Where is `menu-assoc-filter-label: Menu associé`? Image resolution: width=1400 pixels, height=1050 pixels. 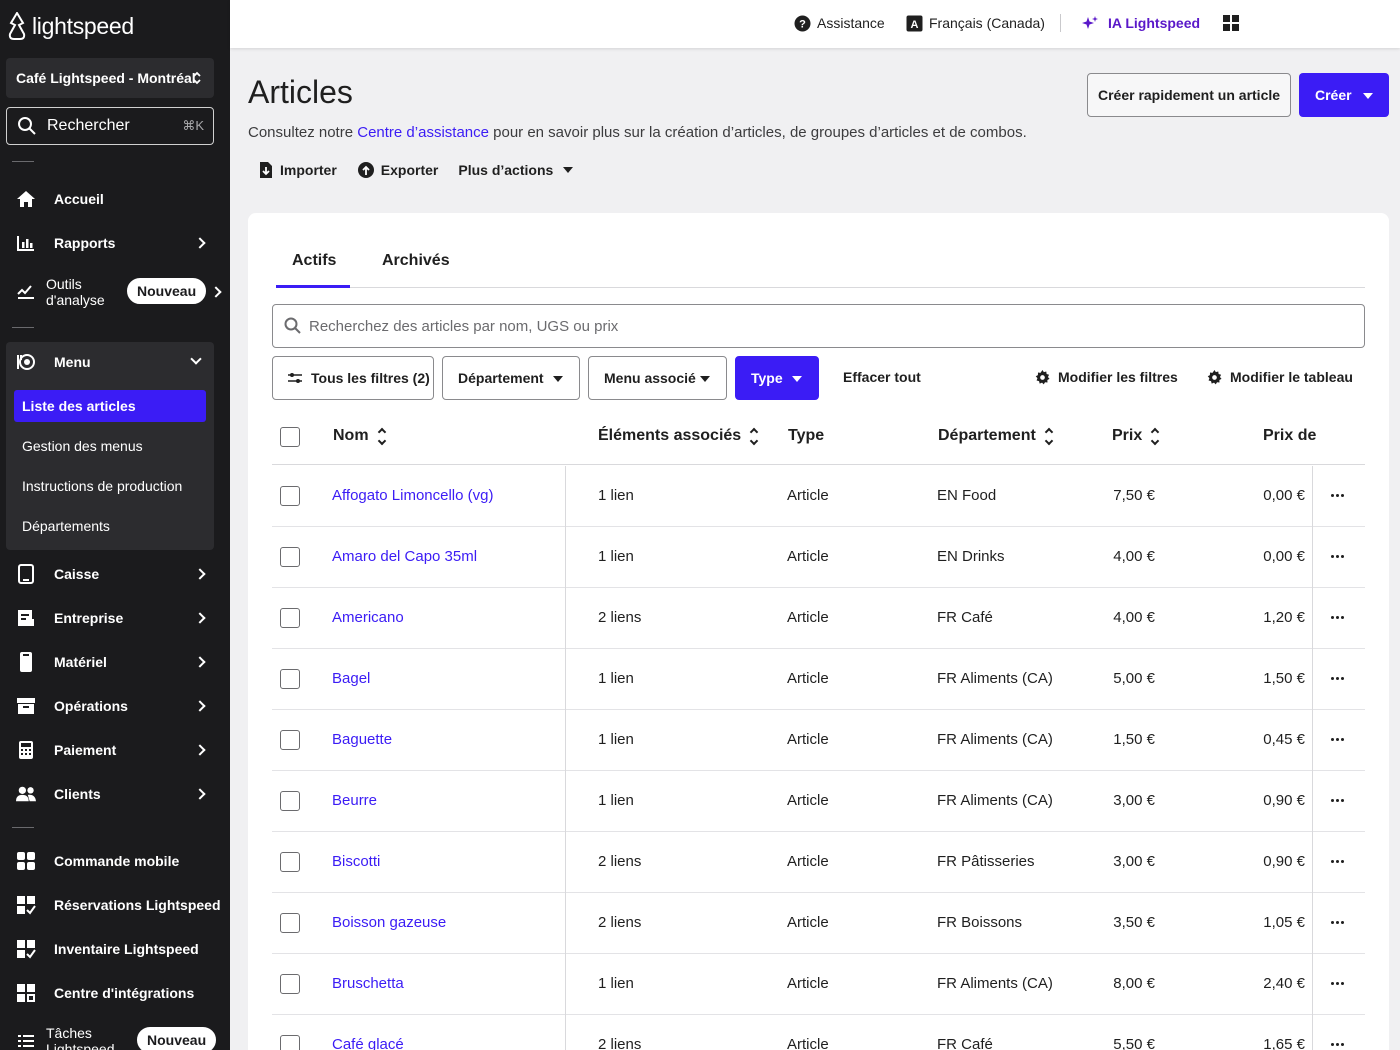 menu-assoc-filter-label: Menu associé is located at coordinates (650, 378).